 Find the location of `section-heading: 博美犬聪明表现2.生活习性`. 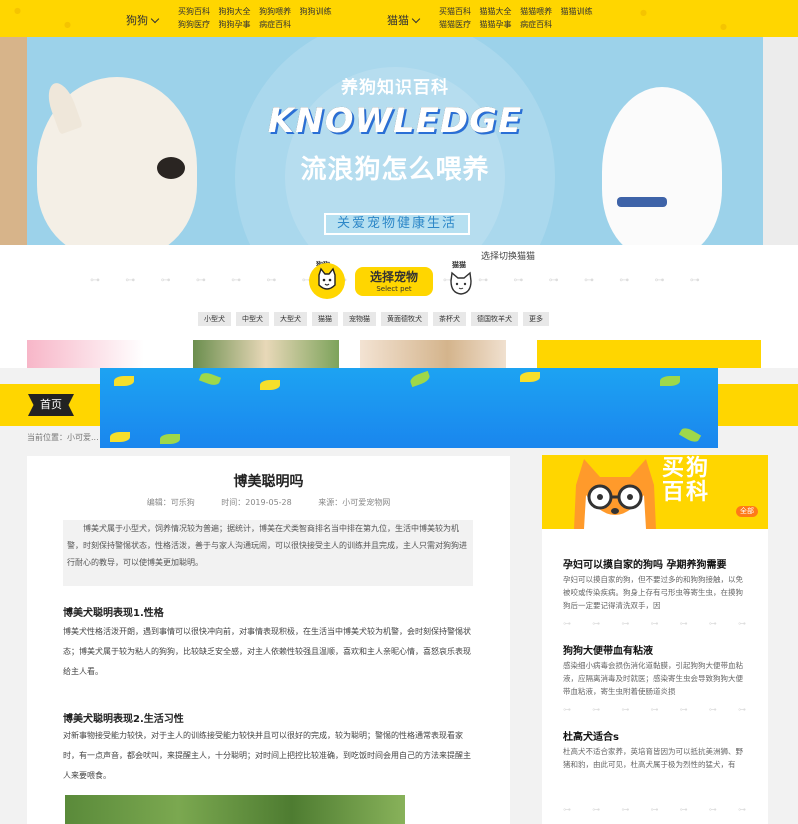

section-heading: 博美犬聪明表现2.生活习性 is located at coordinates (123, 719).